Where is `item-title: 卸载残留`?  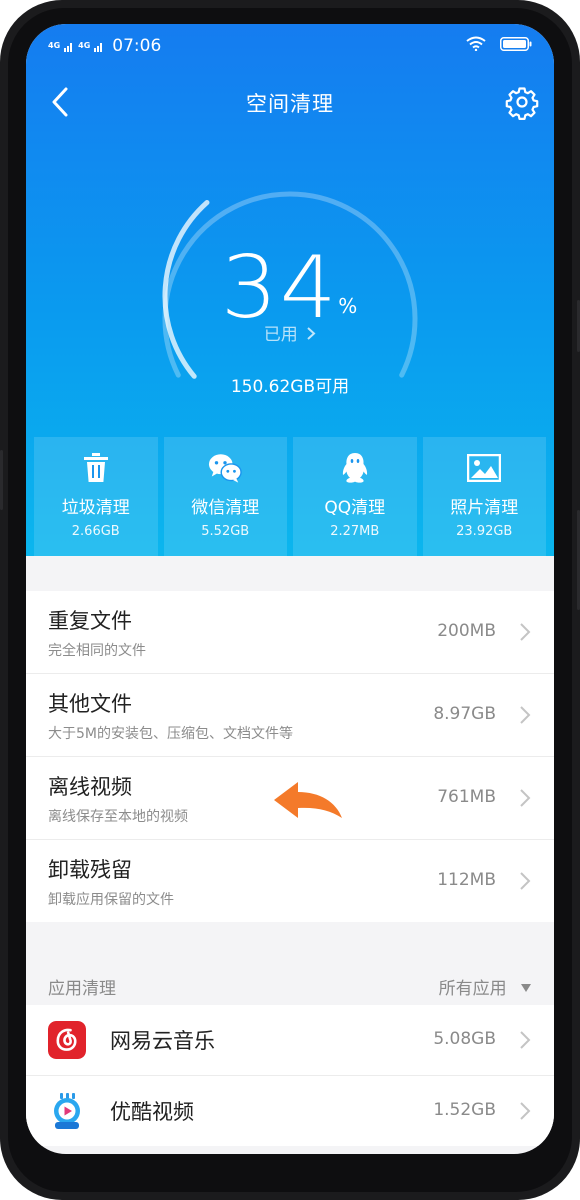
item-title: 卸载残留 is located at coordinates (90, 870).